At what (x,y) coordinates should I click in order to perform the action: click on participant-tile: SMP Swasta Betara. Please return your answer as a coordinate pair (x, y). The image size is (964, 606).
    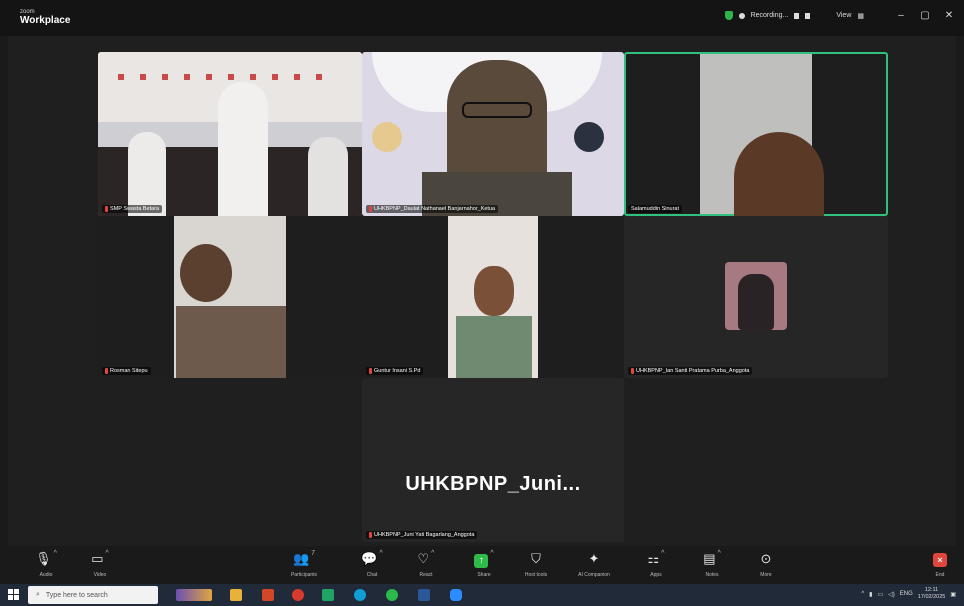
    Looking at the image, I should click on (230, 134).